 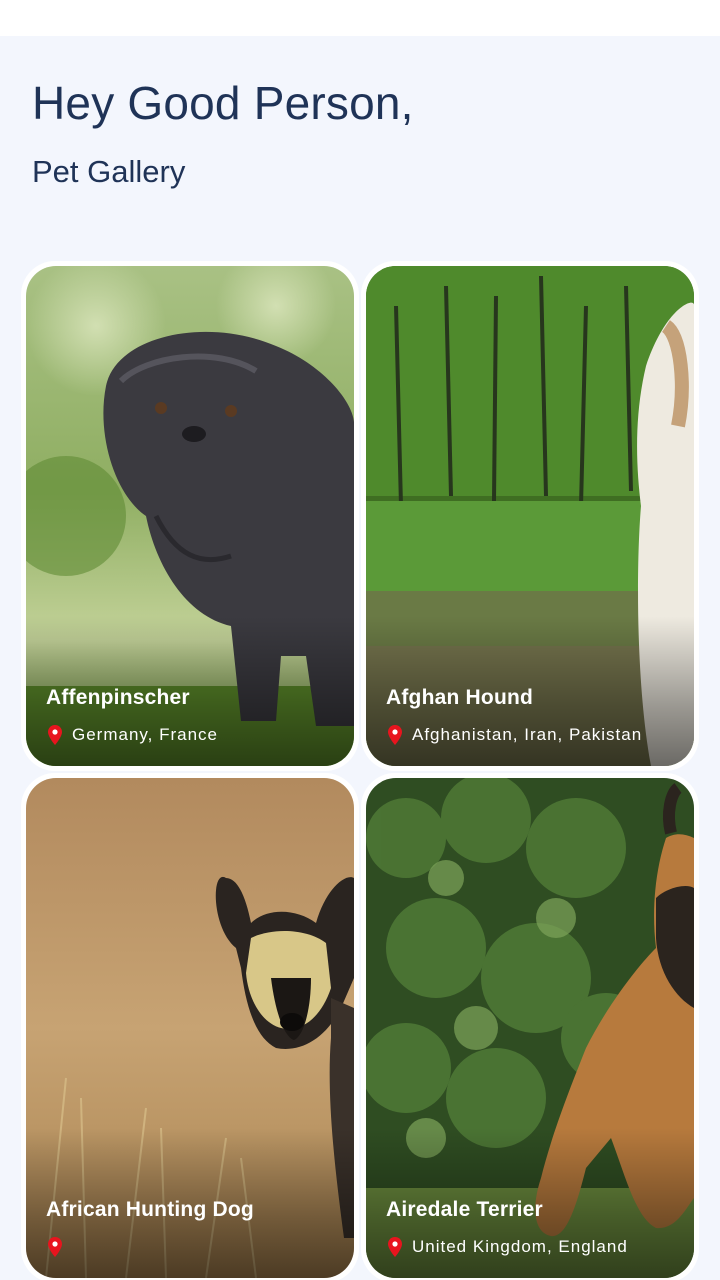 I want to click on pet-name: Affenpinscher, so click(x=118, y=697).